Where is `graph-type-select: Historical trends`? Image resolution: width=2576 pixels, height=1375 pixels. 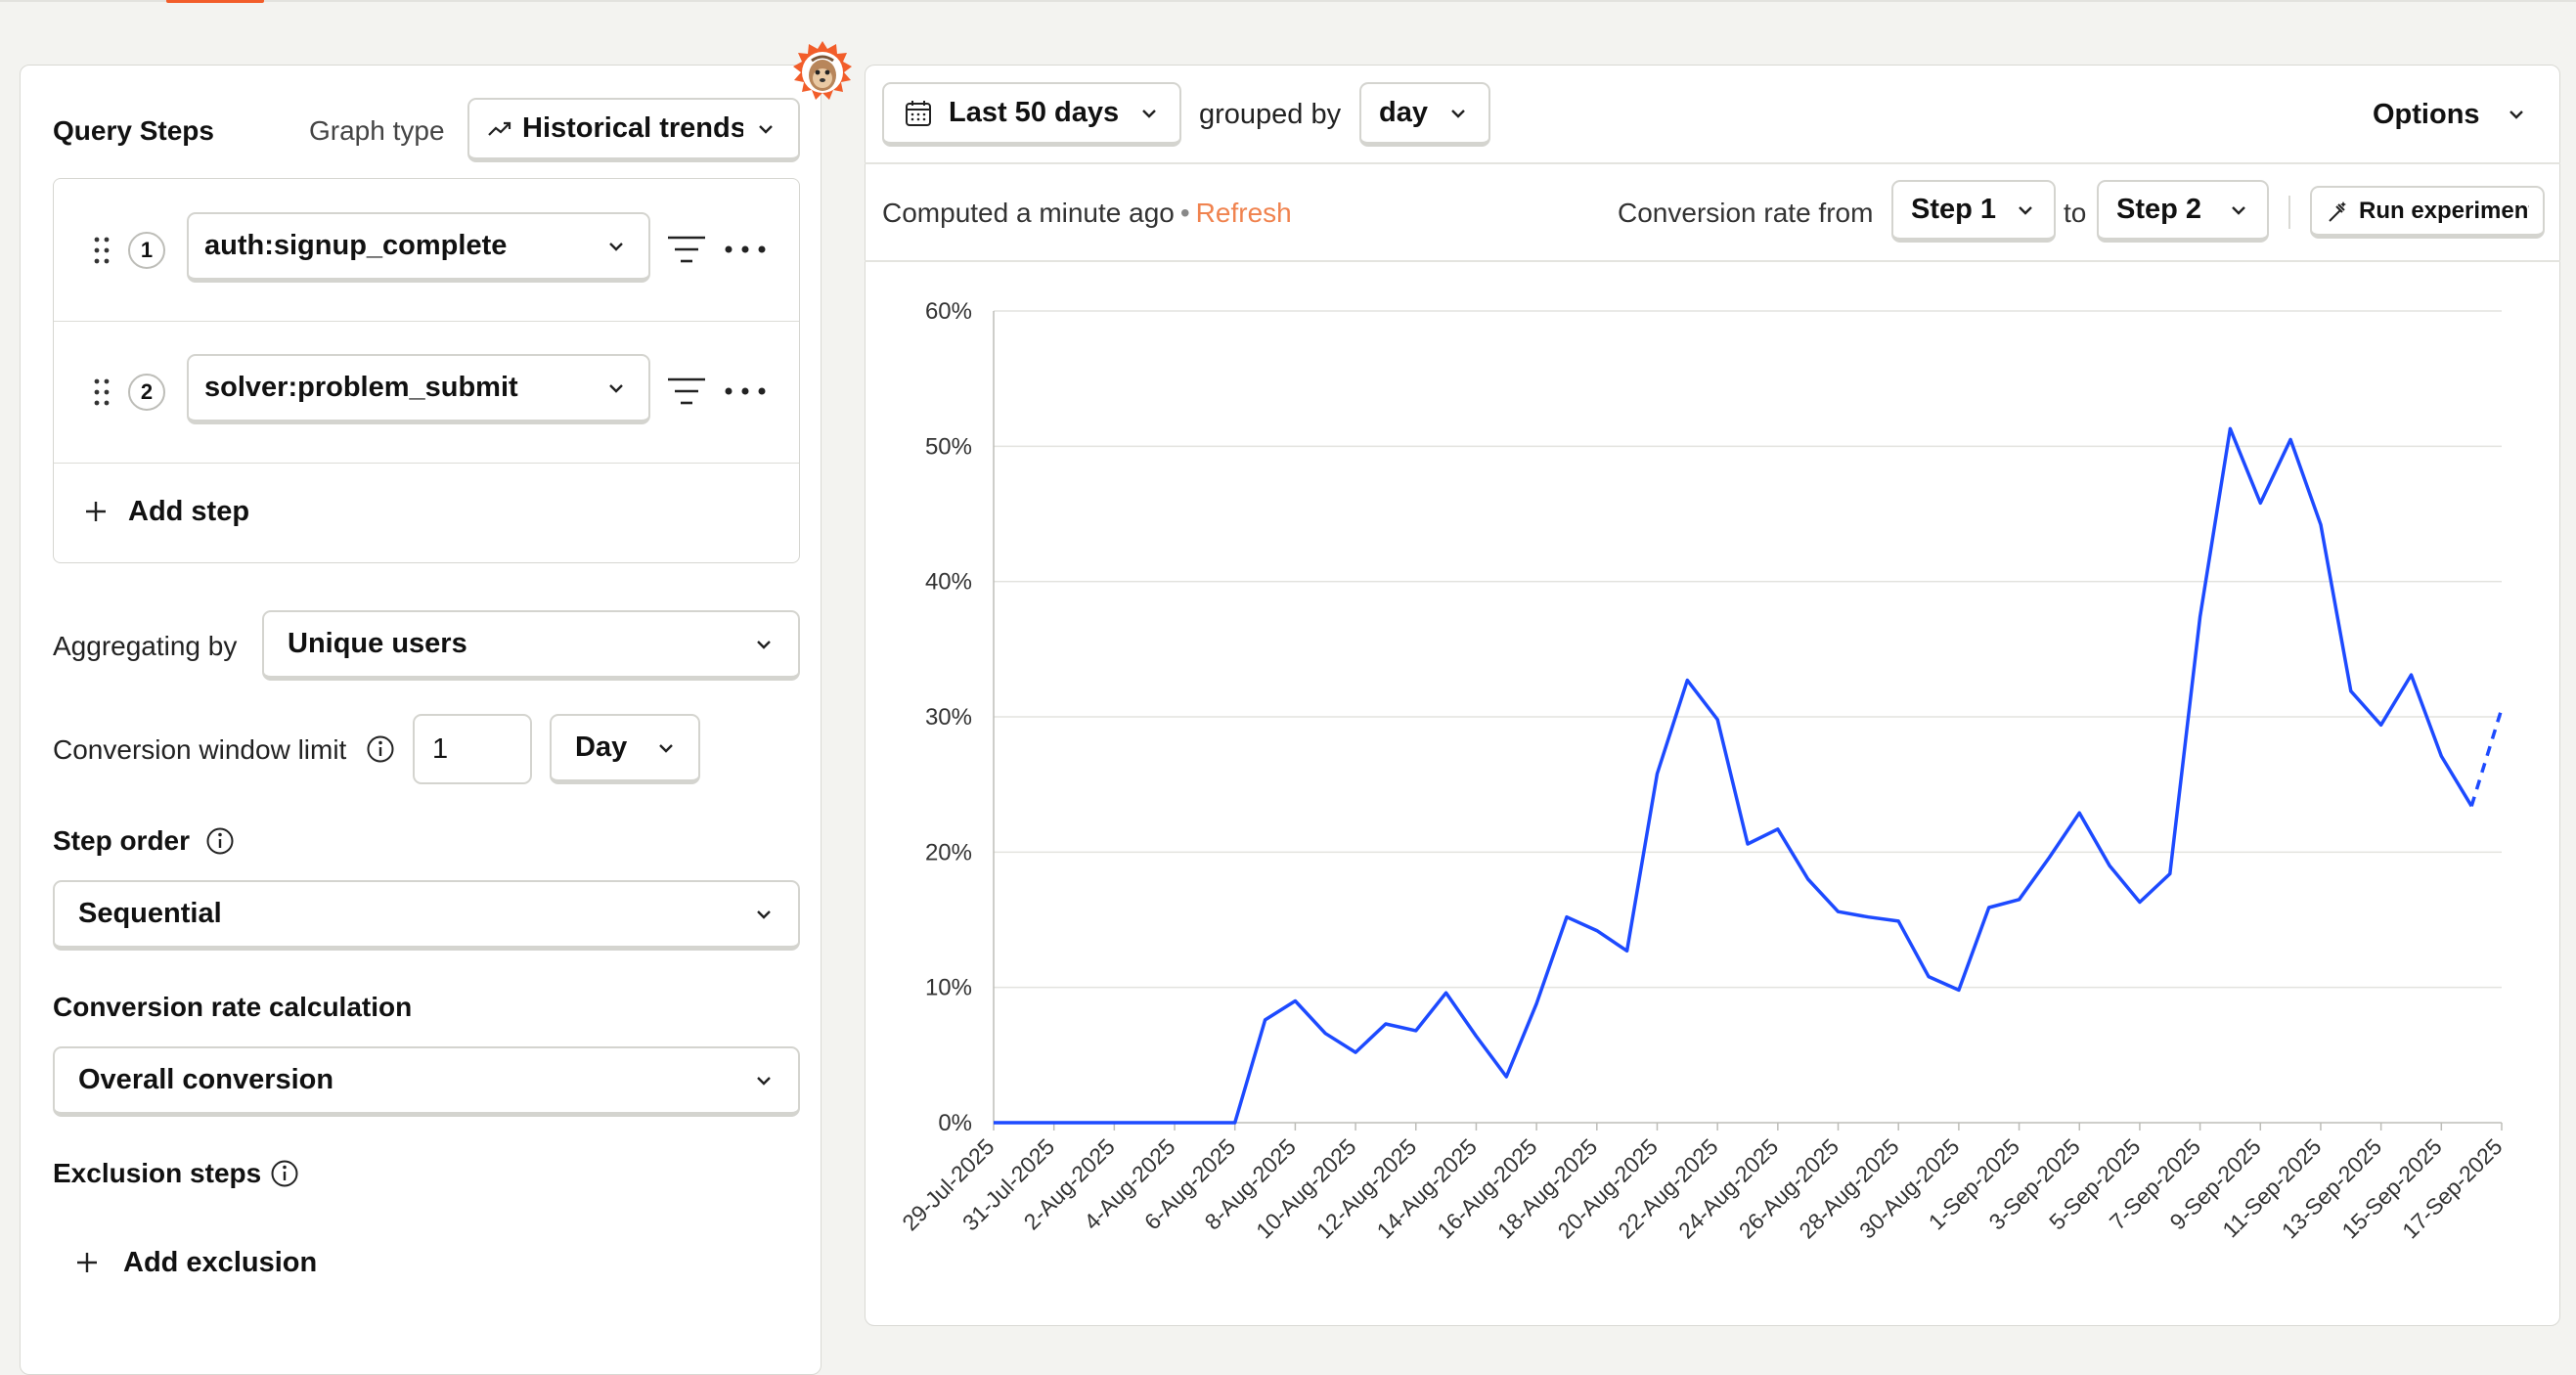 graph-type-select: Historical trends is located at coordinates (633, 130).